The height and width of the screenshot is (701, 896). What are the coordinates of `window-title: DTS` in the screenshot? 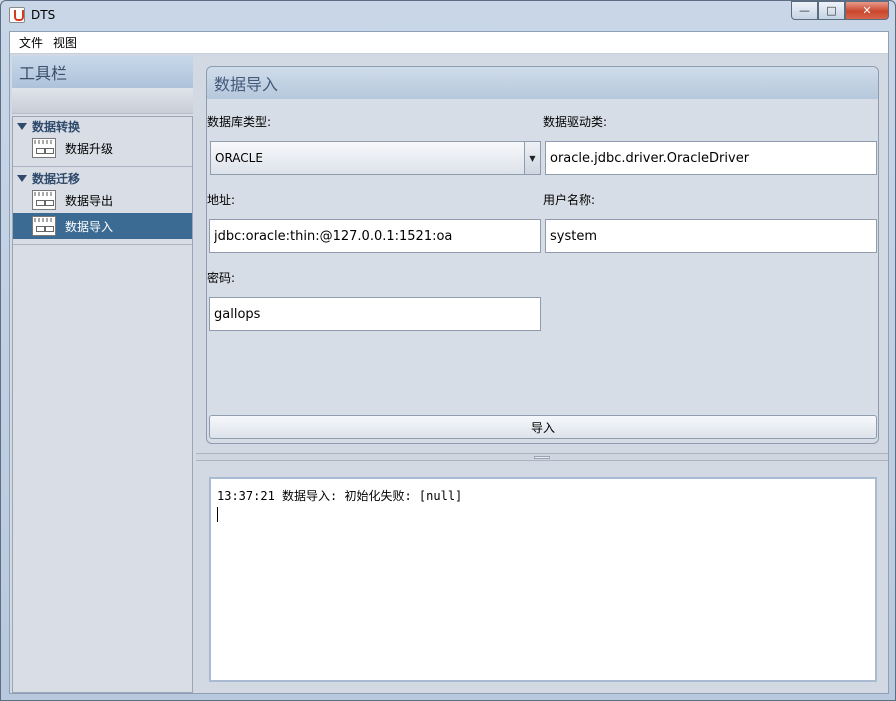 It's located at (43, 15).